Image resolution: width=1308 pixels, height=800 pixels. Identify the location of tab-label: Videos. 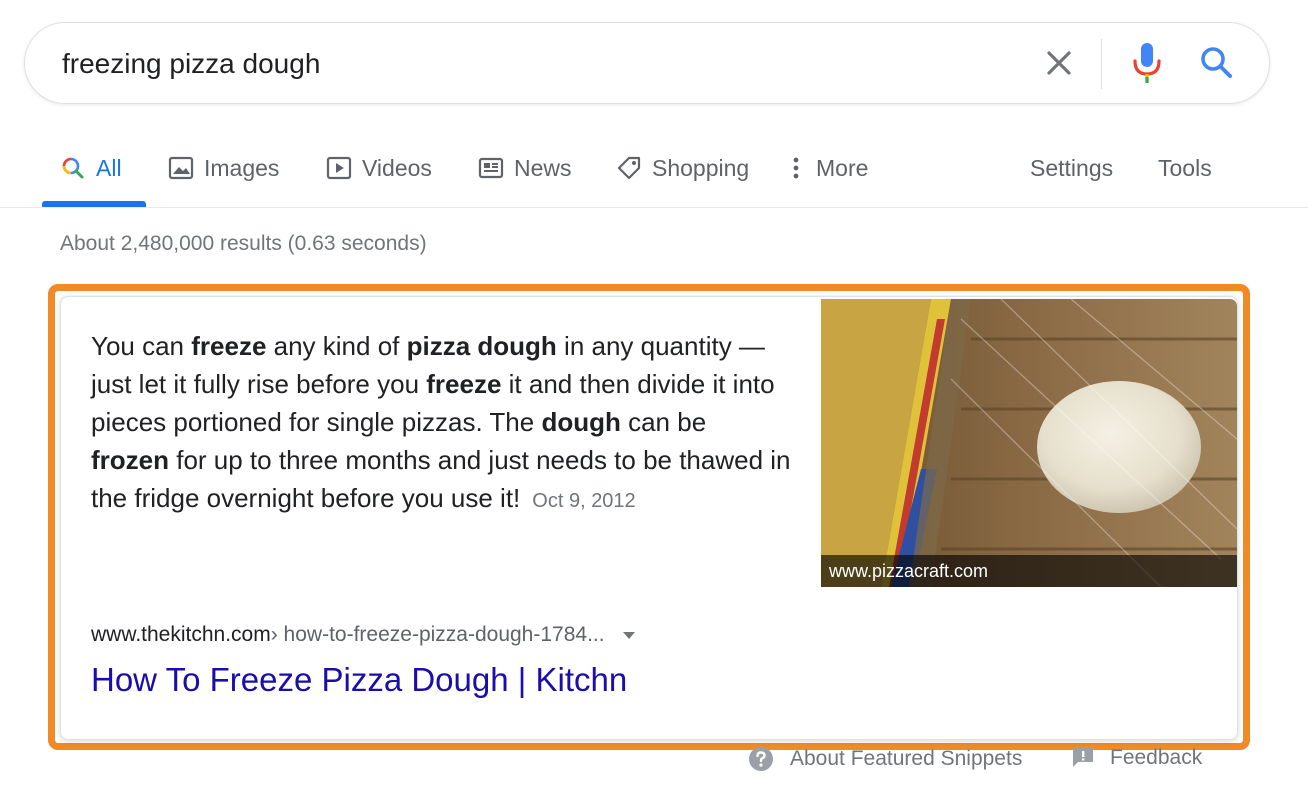
(397, 167).